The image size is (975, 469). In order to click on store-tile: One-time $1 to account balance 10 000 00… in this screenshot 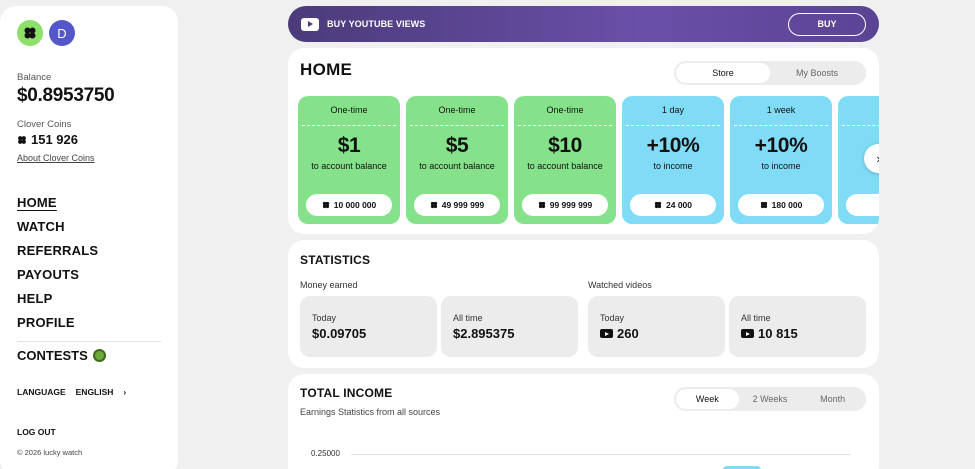, I will do `click(349, 160)`.